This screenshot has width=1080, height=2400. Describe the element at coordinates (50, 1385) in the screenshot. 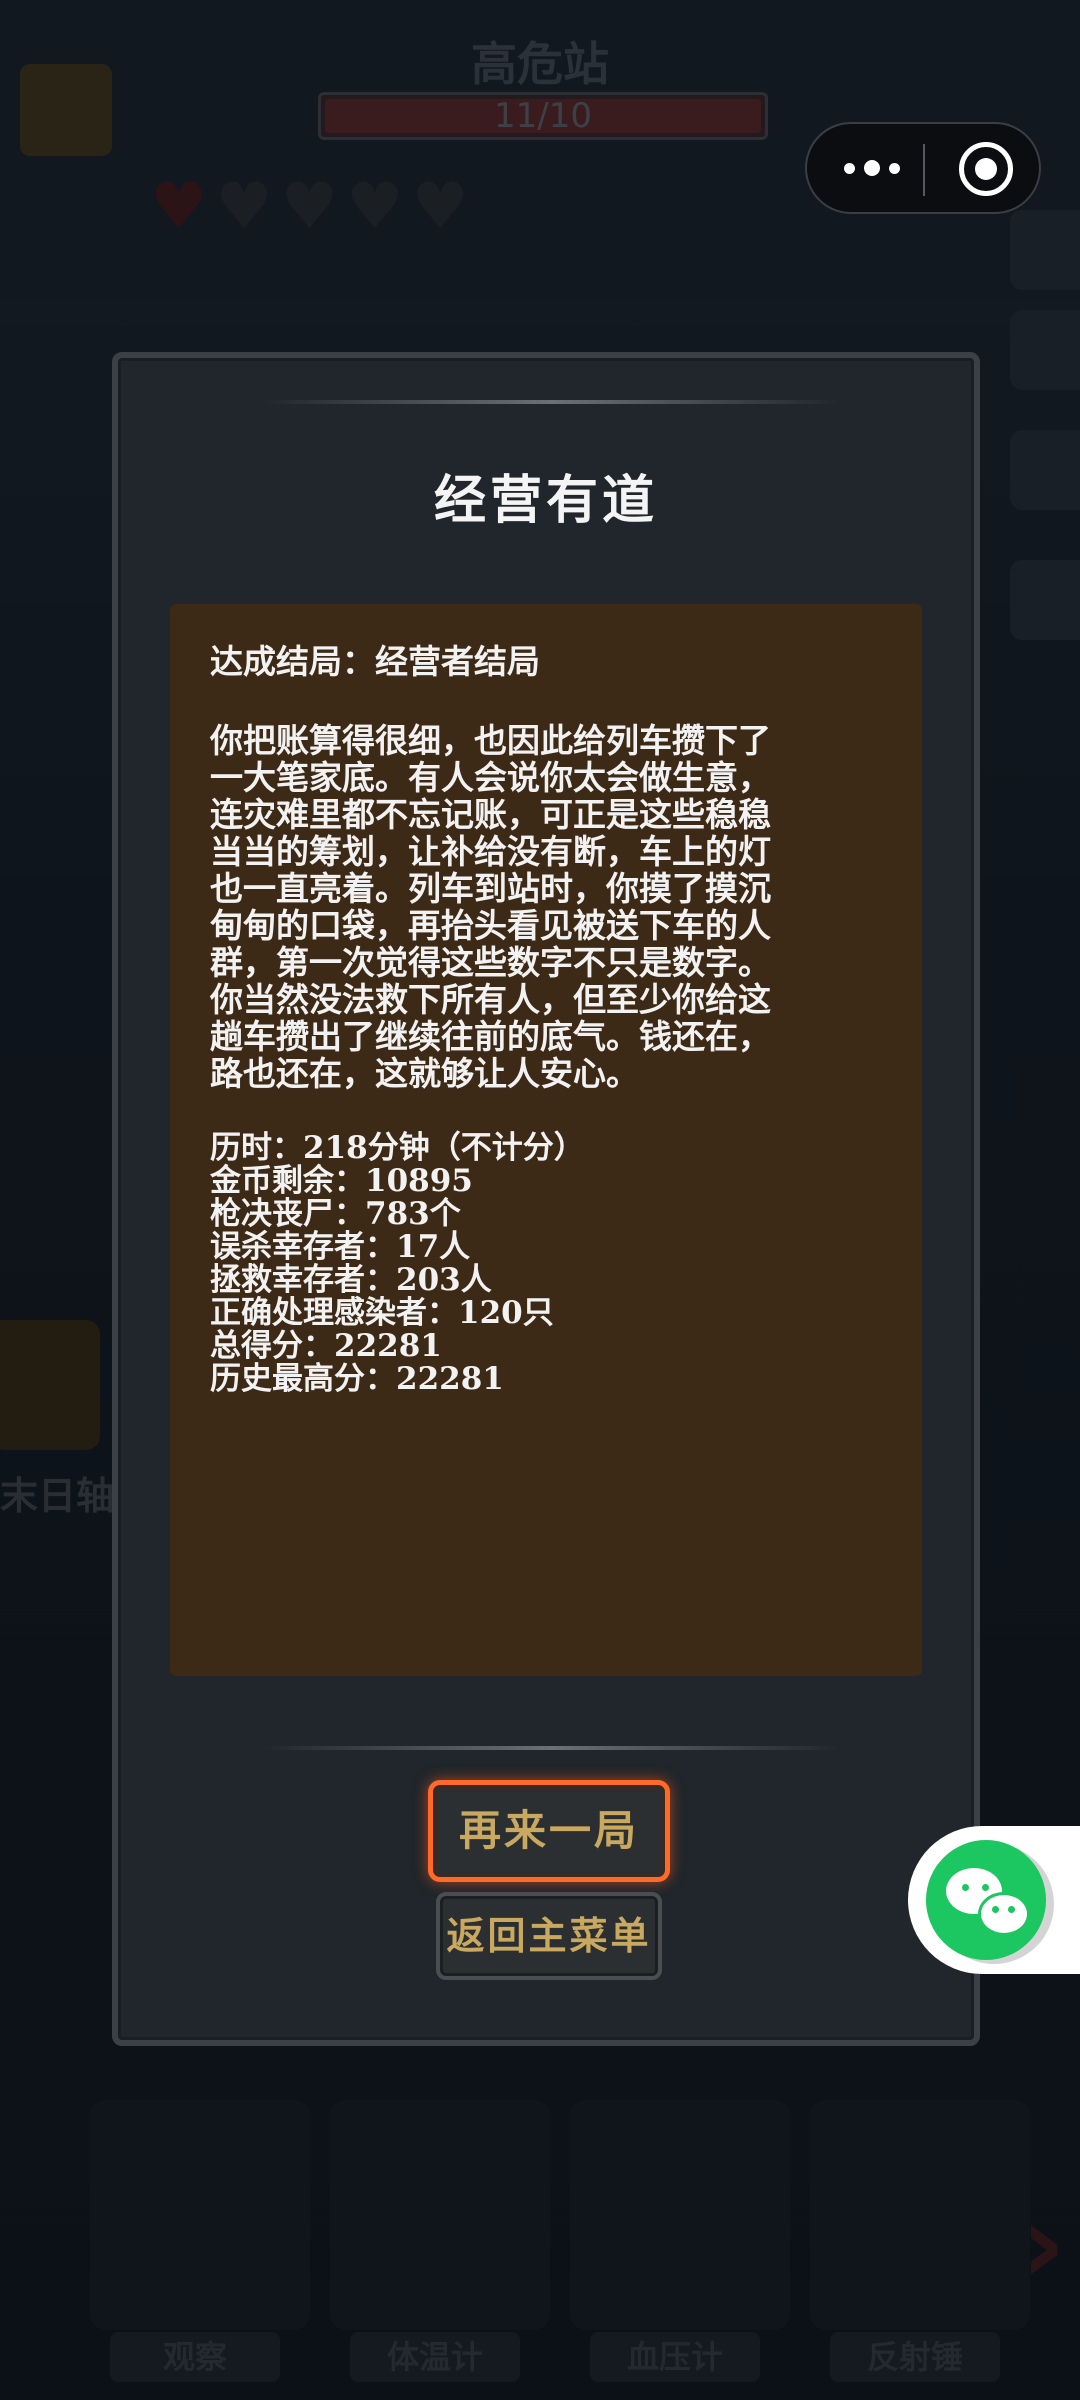

I see `wheel-icon` at that location.